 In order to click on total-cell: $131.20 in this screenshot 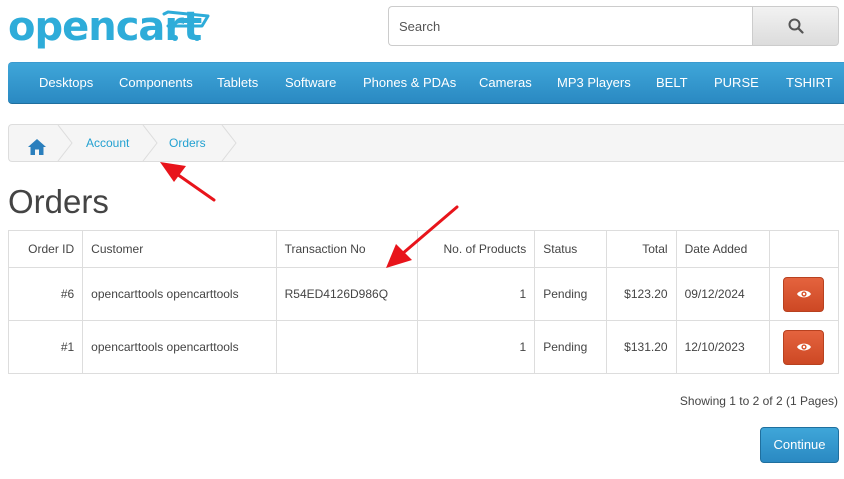, I will do `click(641, 347)`.